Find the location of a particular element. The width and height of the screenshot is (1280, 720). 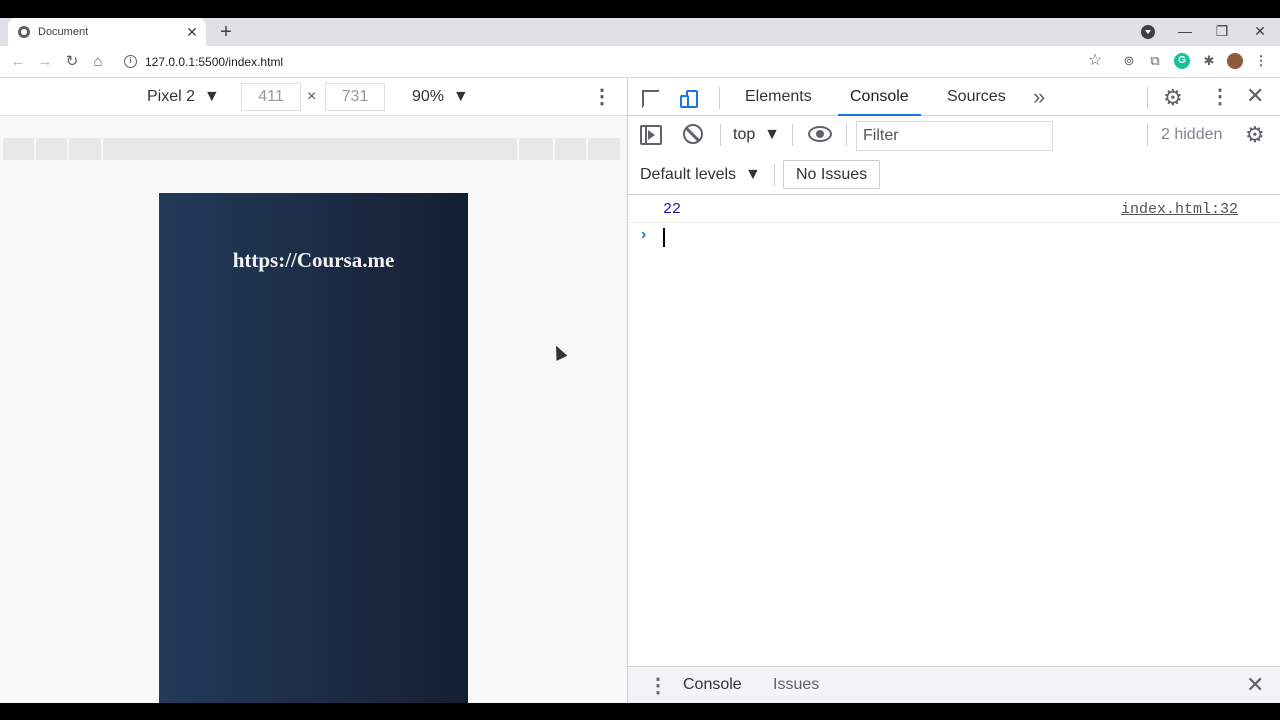

drawer-close-icon: ✕ is located at coordinates (1255, 685).